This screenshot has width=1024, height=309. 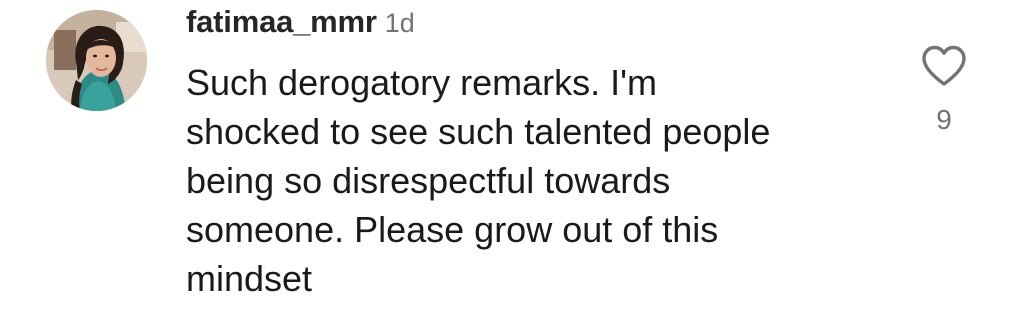 What do you see at coordinates (478, 131) in the screenshot?
I see `comment-text-line: shocked to see such talented people` at bounding box center [478, 131].